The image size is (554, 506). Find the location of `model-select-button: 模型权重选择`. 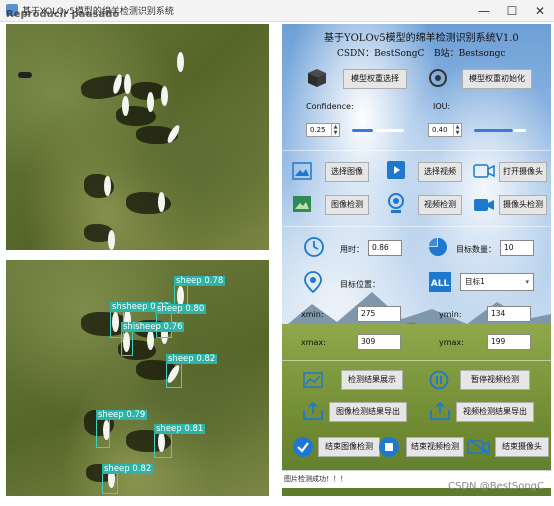

model-select-button: 模型权重选择 is located at coordinates (375, 79).